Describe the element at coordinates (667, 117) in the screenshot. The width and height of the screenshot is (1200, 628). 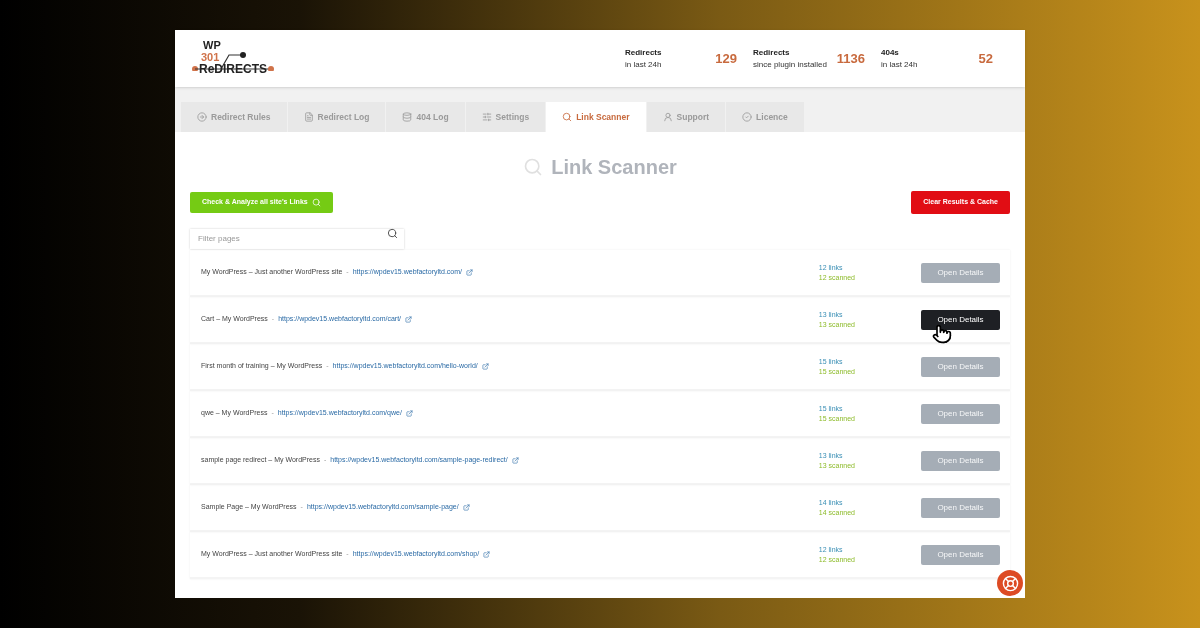
I see `person-icon` at that location.